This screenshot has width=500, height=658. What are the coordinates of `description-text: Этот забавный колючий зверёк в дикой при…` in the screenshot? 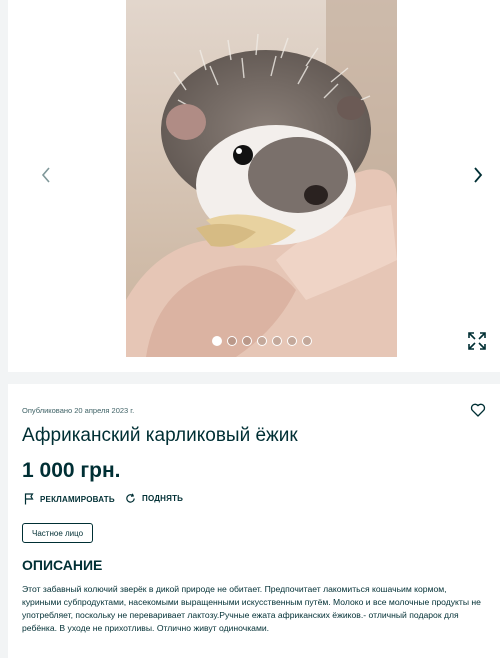 It's located at (251, 608).